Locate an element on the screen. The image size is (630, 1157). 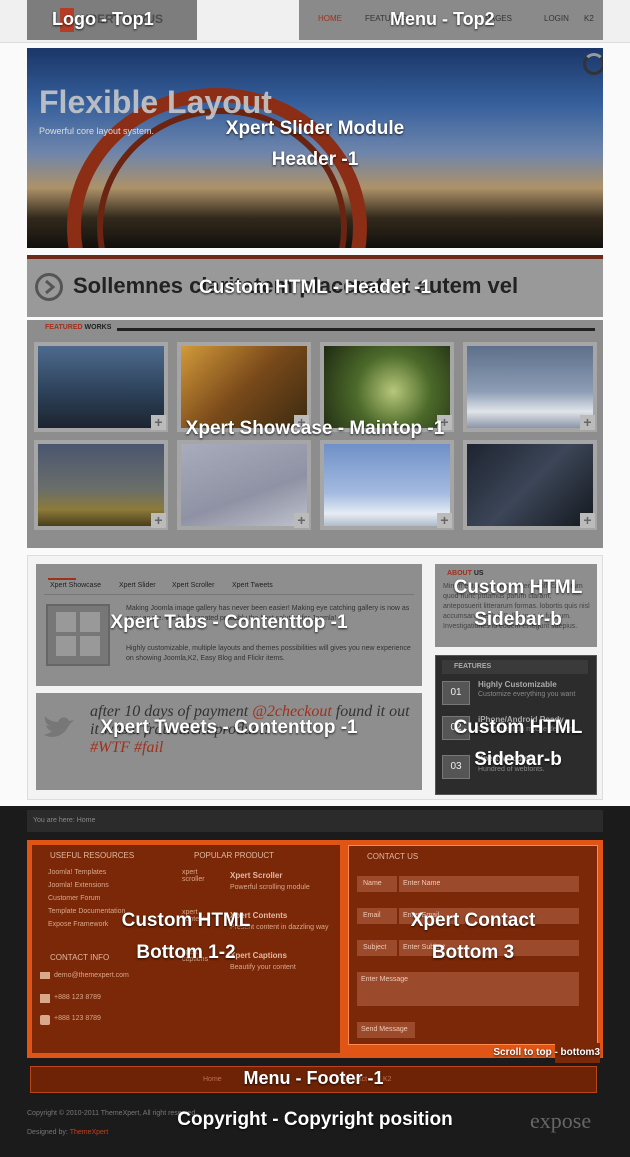
tab-divider is located at coordinates (229, 594).